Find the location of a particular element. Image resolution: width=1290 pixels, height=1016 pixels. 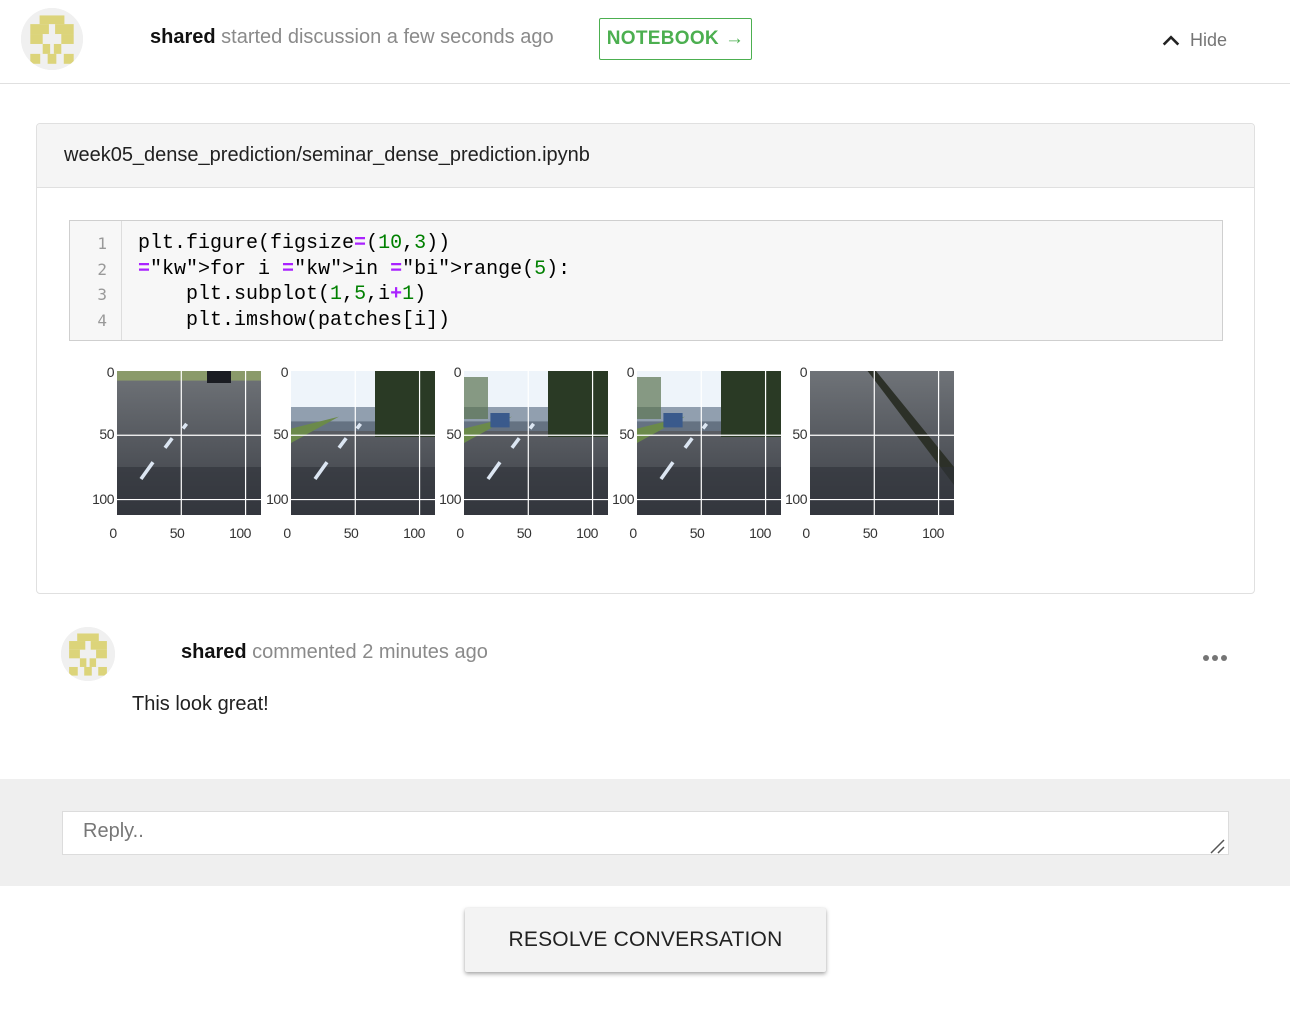

hide-button: Hide is located at coordinates (1193, 40).